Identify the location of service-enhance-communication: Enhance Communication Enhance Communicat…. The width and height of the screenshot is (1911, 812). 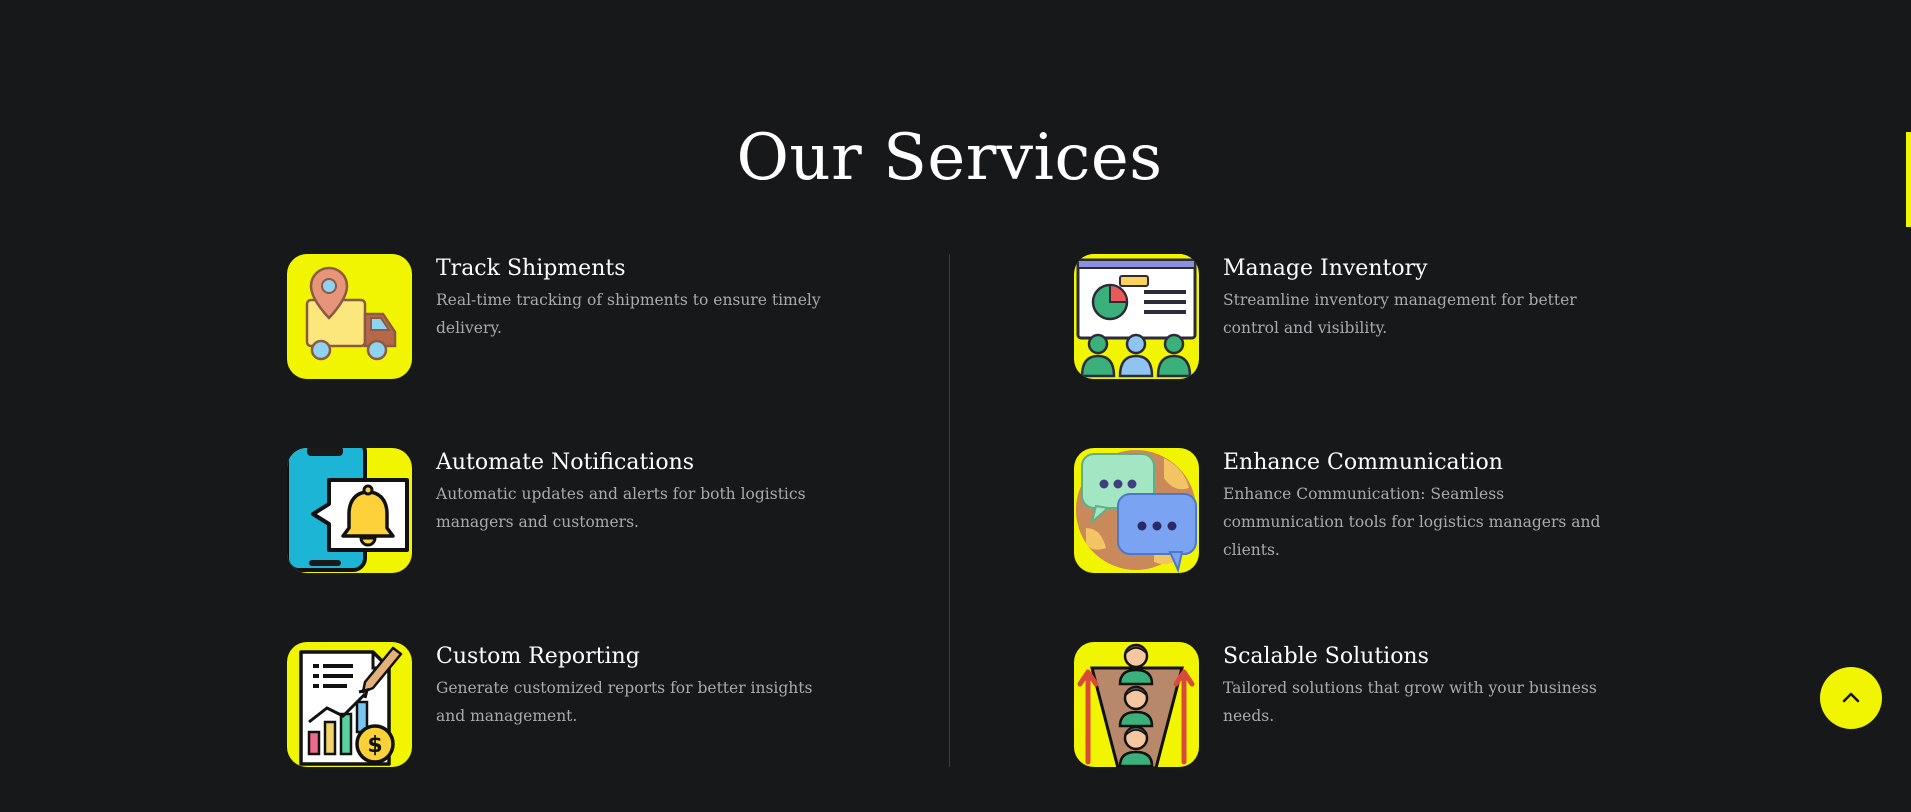
(1374, 511).